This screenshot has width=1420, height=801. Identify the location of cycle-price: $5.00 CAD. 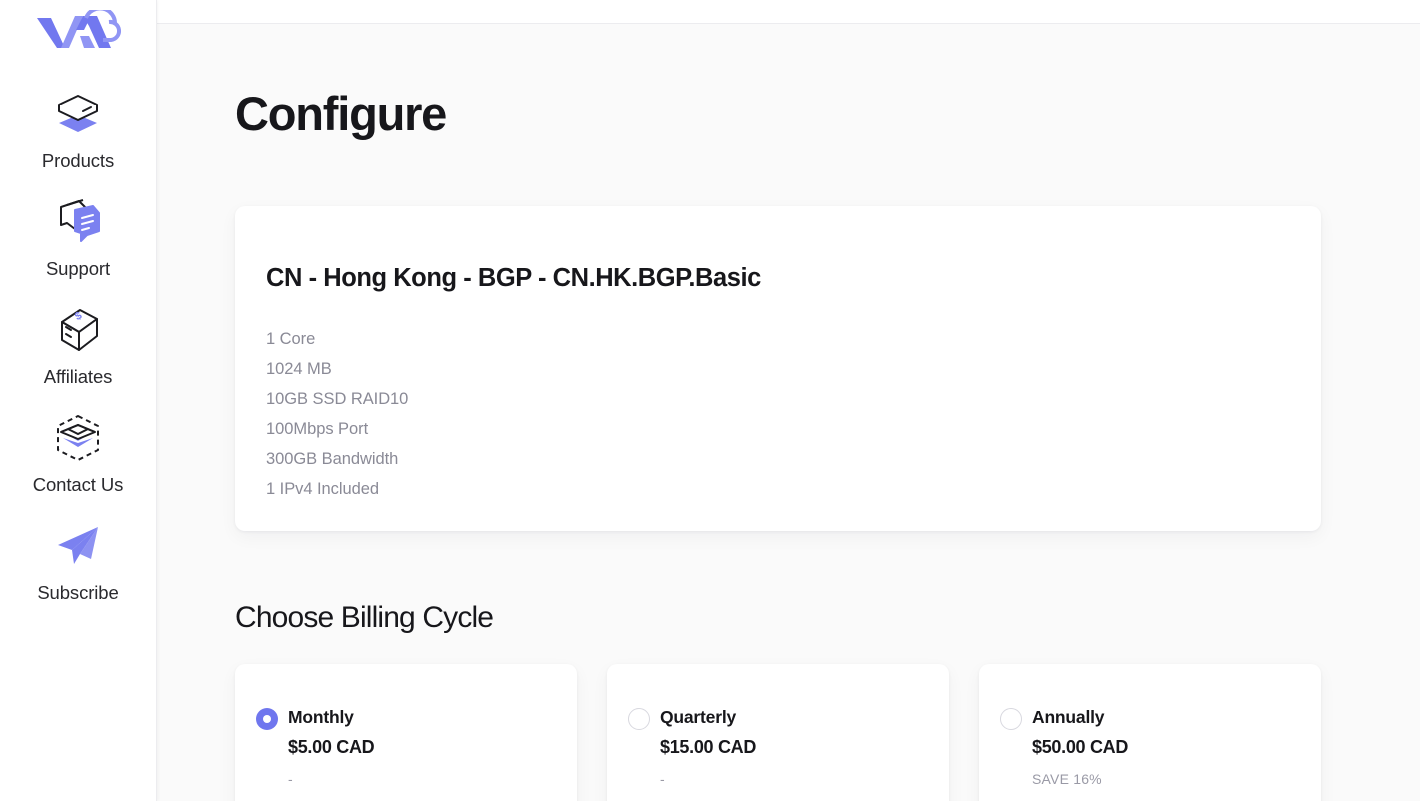
(331, 747).